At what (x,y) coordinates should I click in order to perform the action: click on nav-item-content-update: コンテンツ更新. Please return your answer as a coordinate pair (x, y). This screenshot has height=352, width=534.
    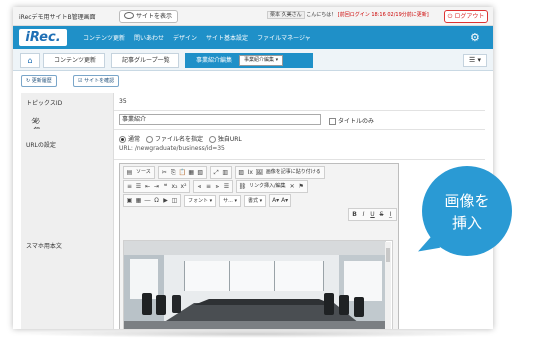
    Looking at the image, I should click on (104, 37).